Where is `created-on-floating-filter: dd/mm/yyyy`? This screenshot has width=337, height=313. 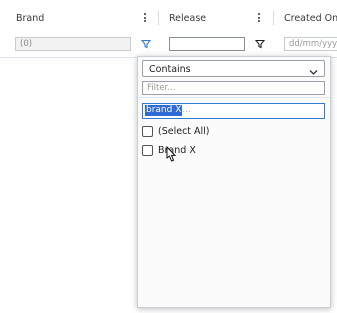
created-on-floating-filter: dd/mm/yyyy is located at coordinates (310, 44).